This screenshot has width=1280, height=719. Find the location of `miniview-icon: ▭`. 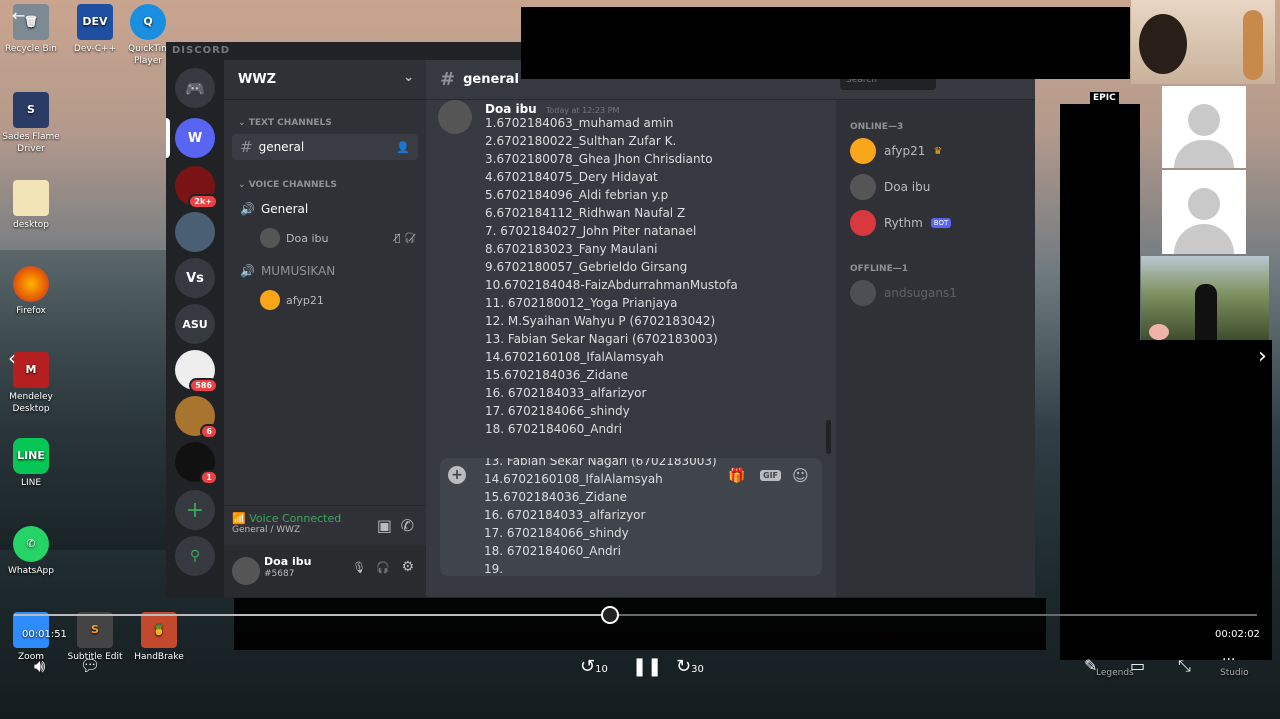

miniview-icon: ▭ is located at coordinates (1137, 665).